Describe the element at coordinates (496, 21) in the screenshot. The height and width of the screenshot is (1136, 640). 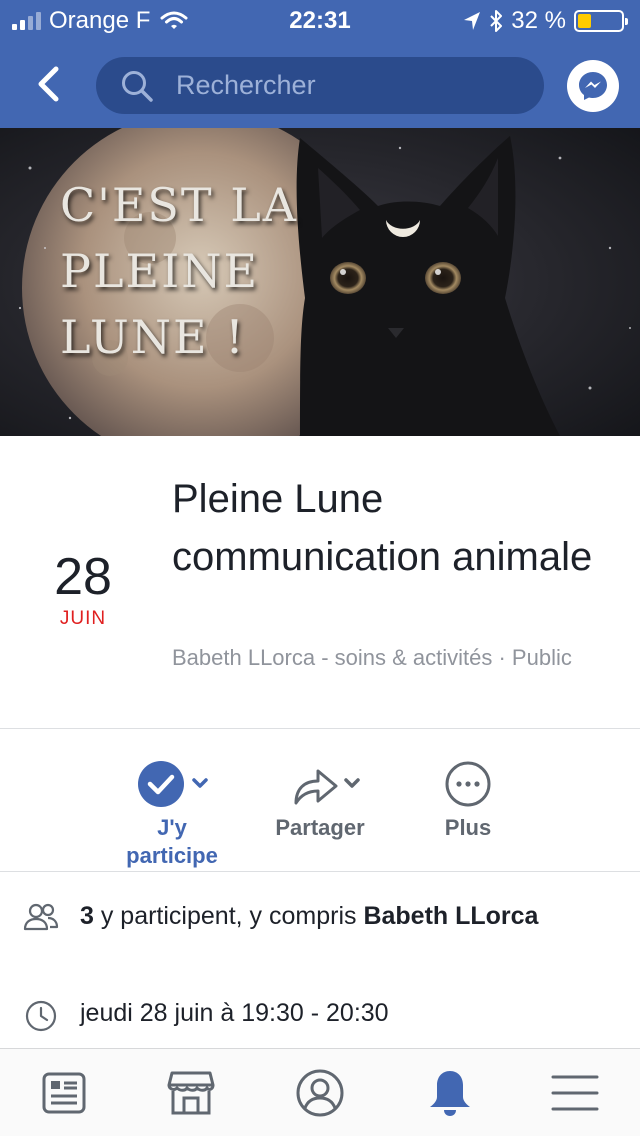
I see `bluetooth-icon` at that location.